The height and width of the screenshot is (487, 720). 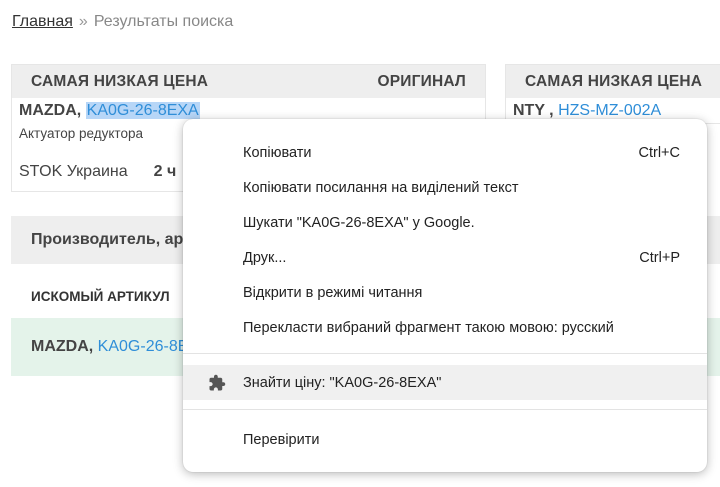 I want to click on lowest-price-analog-card: САМАЯ НИЗКАЯ ЦЕНА NTY , HZS-MZ-002A, so click(x=612, y=94).